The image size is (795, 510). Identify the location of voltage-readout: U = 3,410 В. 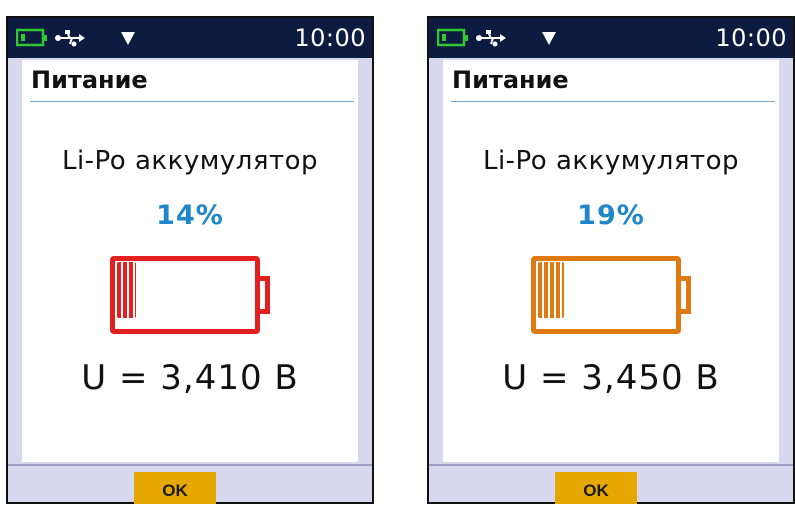
(190, 378).